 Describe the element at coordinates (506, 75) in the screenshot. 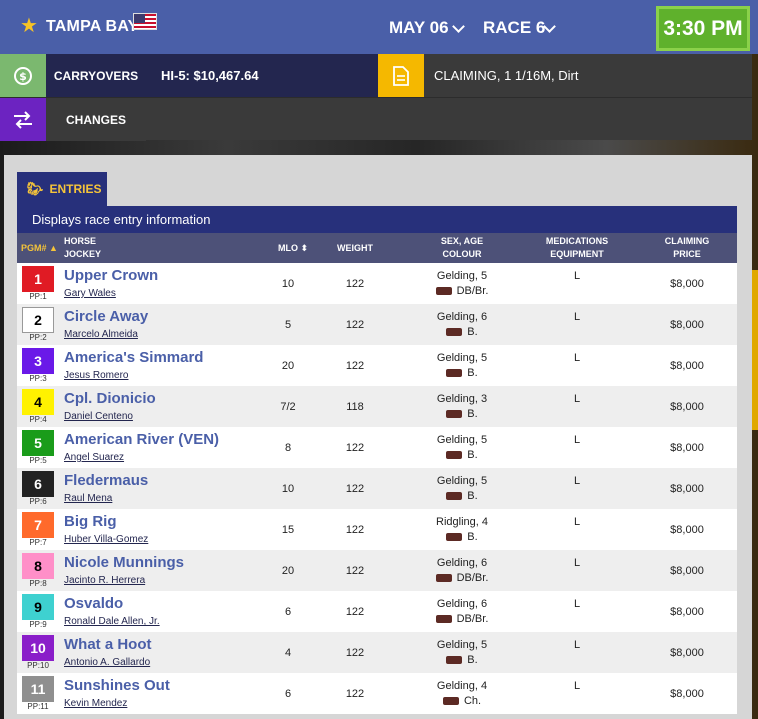

I see `race-conditions: CLAIMING, 1 1/16M, Dirt` at that location.